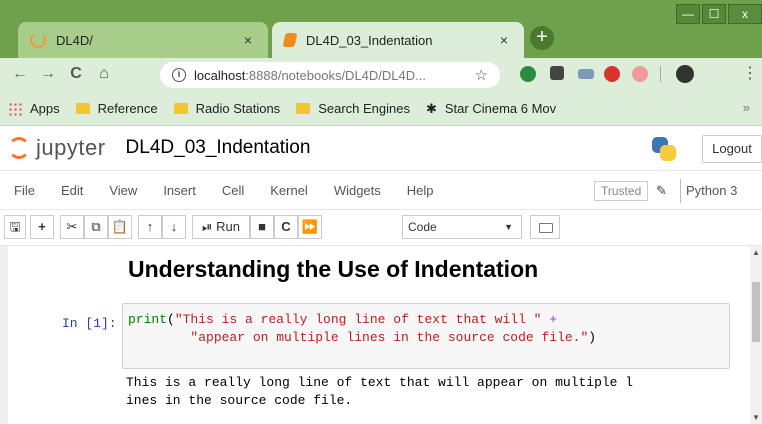 The height and width of the screenshot is (424, 762). What do you see at coordinates (218, 148) in the screenshot?
I see `notebook-name: DL4D_03_Indentation` at bounding box center [218, 148].